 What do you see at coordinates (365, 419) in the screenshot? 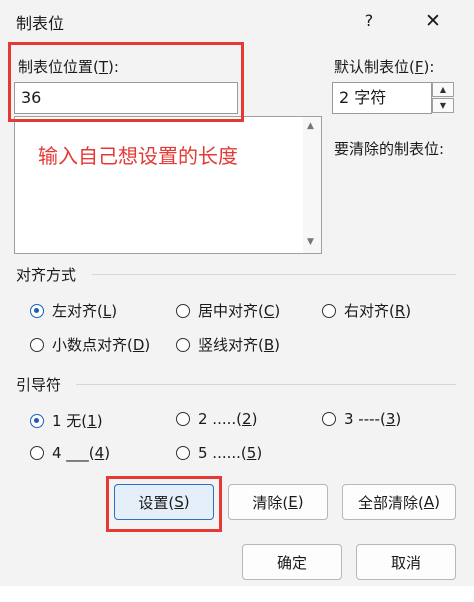
I see `radio-label: 3 ----(` at bounding box center [365, 419].